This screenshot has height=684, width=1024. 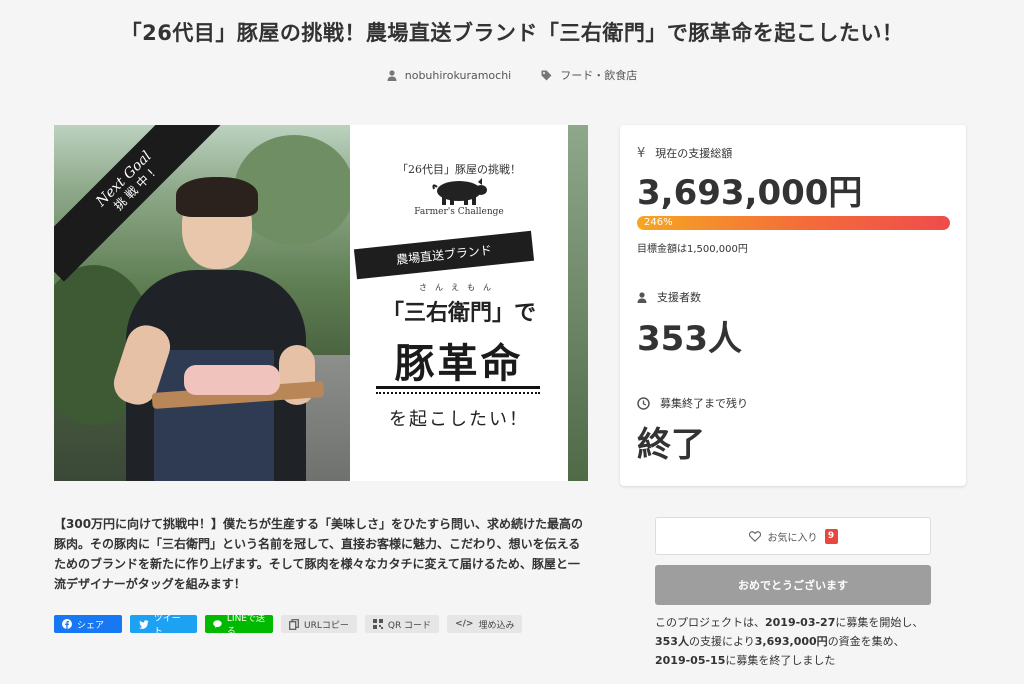 I want to click on raised-amount: 3,693,000円, so click(x=750, y=193).